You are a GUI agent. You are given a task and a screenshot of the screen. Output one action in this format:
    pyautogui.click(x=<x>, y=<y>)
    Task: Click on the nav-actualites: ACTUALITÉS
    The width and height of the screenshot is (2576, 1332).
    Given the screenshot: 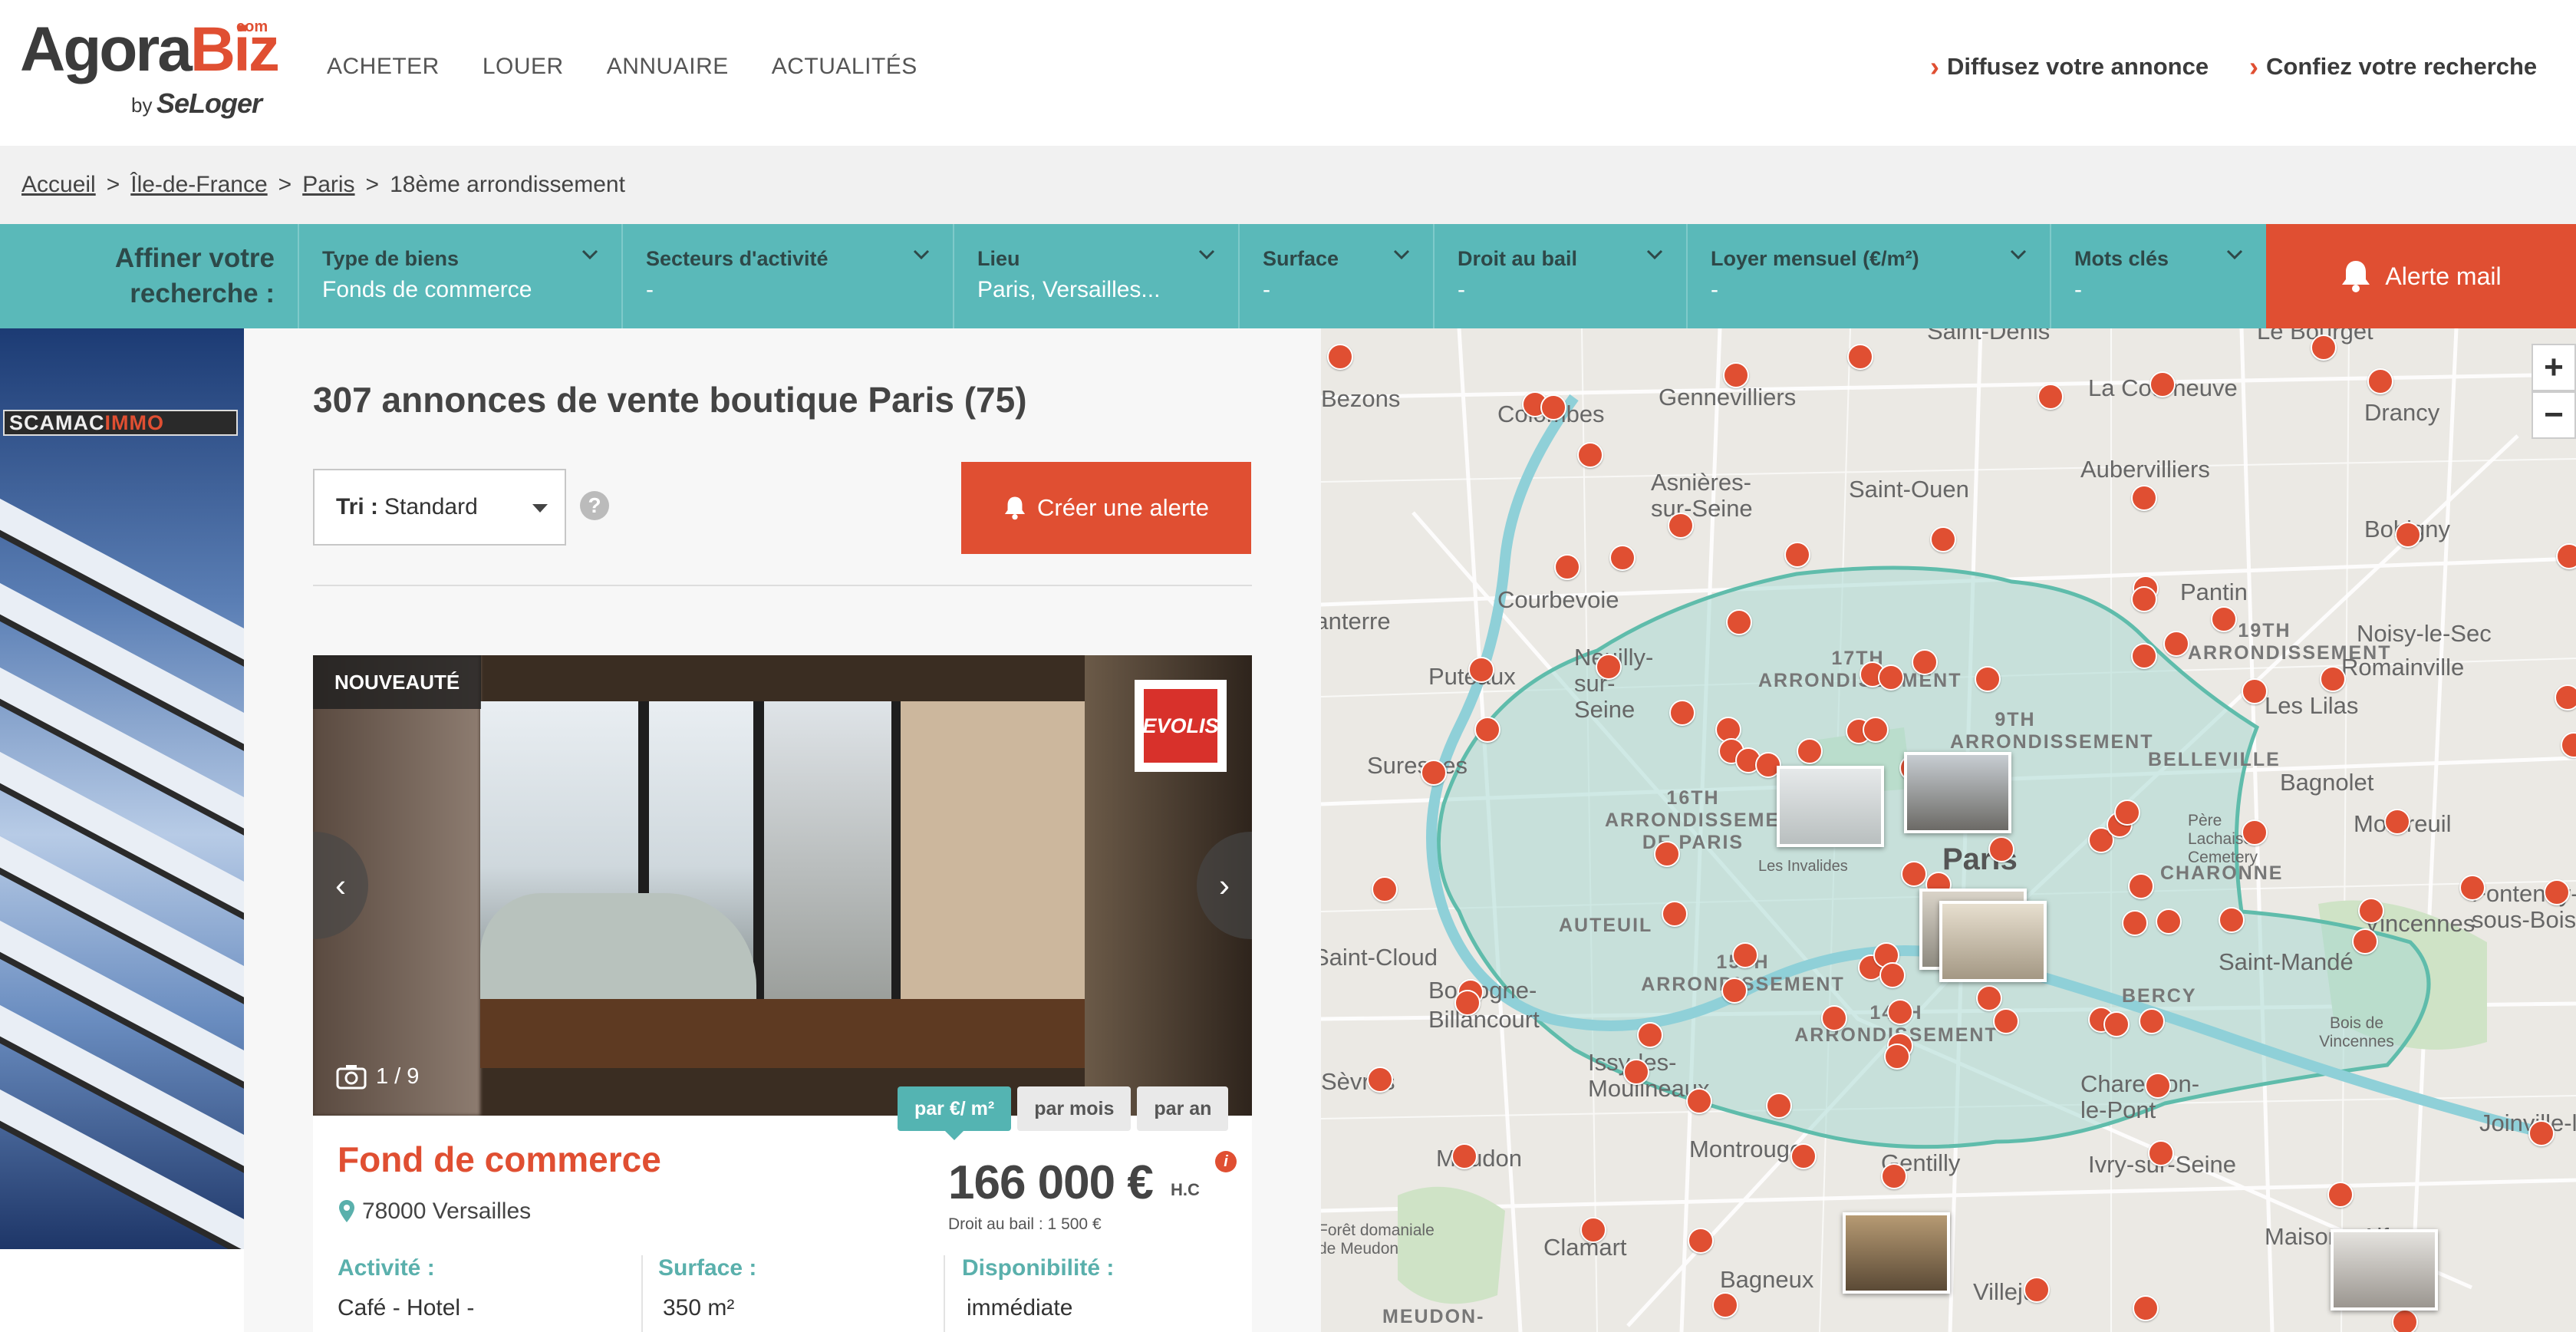 What is the action you would take?
    pyautogui.click(x=844, y=67)
    